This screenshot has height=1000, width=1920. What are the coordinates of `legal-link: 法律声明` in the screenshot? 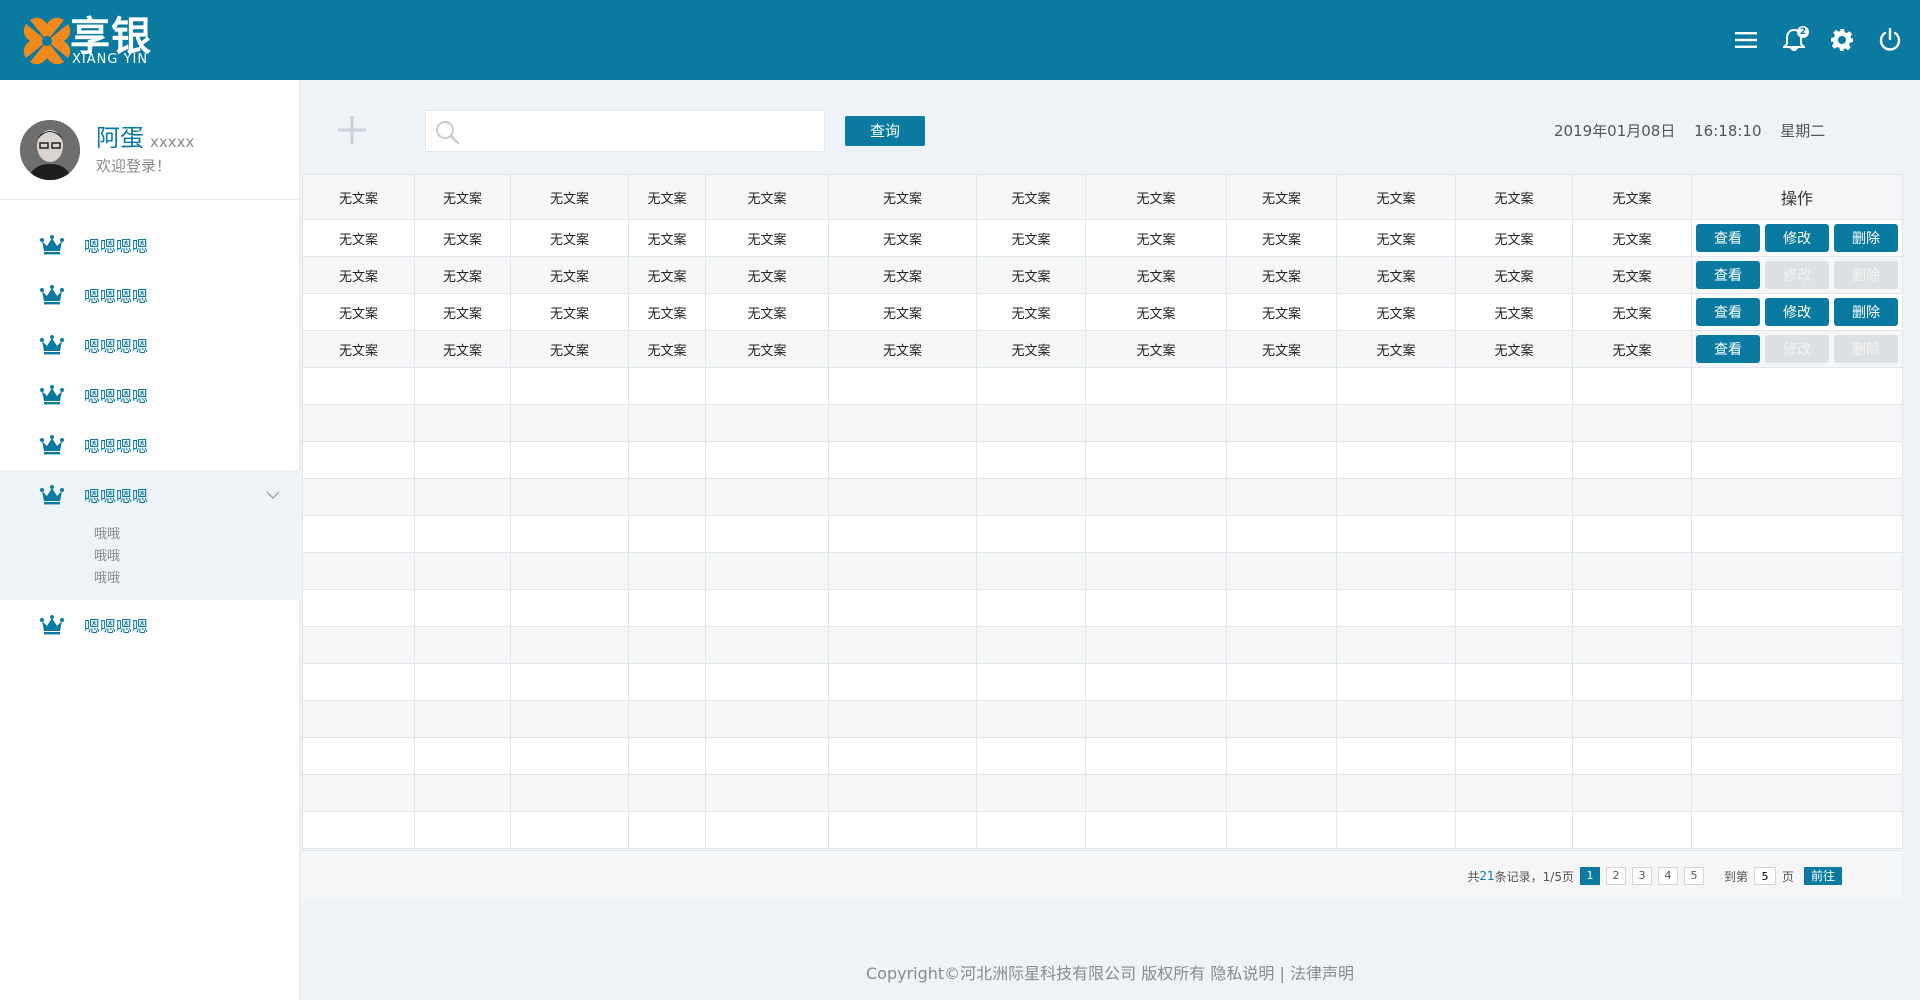 It's located at (1322, 973).